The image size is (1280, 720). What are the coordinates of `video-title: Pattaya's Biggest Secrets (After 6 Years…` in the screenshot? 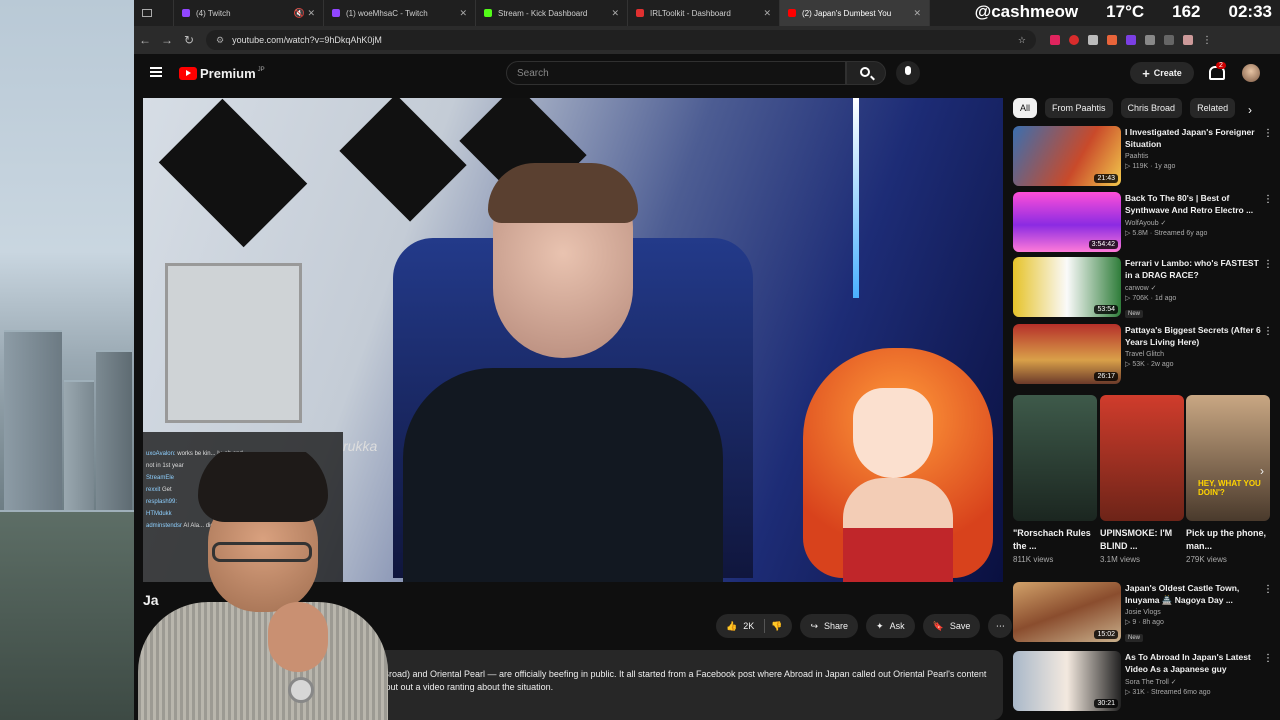 It's located at (1194, 336).